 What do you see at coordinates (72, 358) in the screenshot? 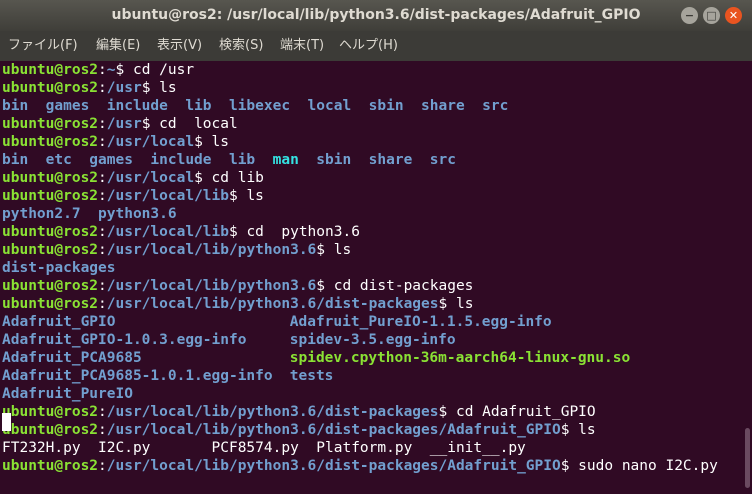
I see `terminal-text: Adafruit_PCA9685` at bounding box center [72, 358].